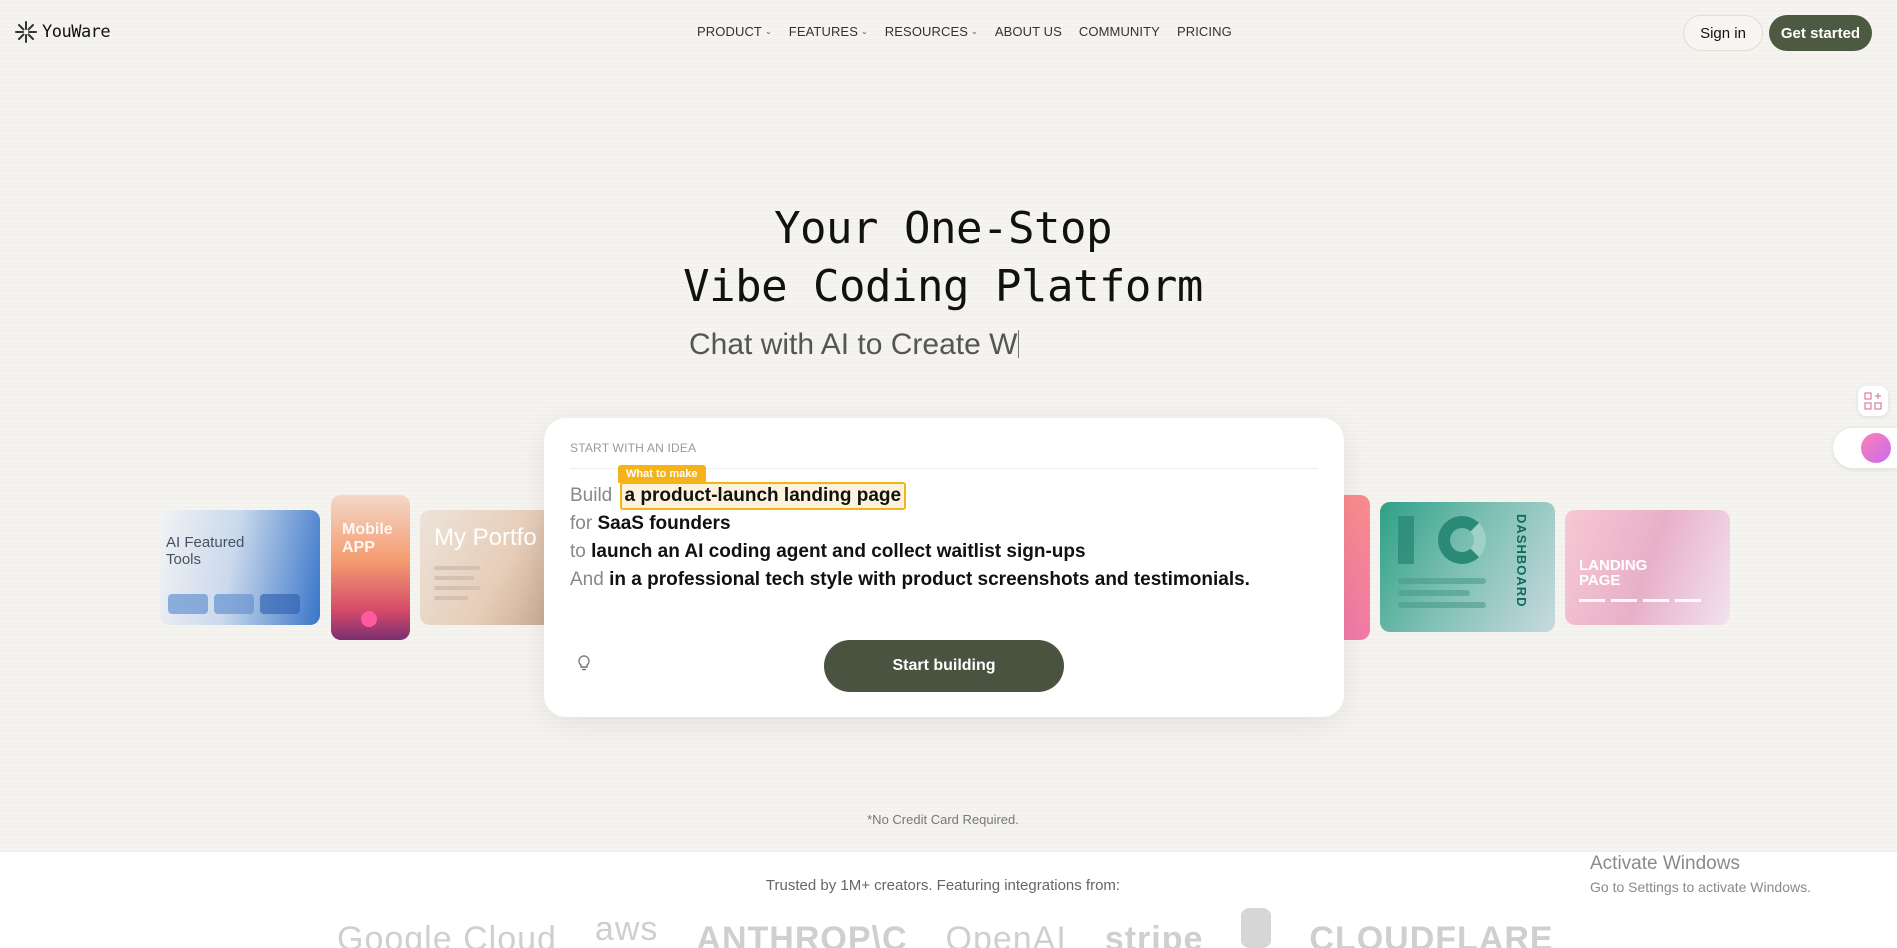  What do you see at coordinates (26, 32) in the screenshot?
I see `youware-logo-icon` at bounding box center [26, 32].